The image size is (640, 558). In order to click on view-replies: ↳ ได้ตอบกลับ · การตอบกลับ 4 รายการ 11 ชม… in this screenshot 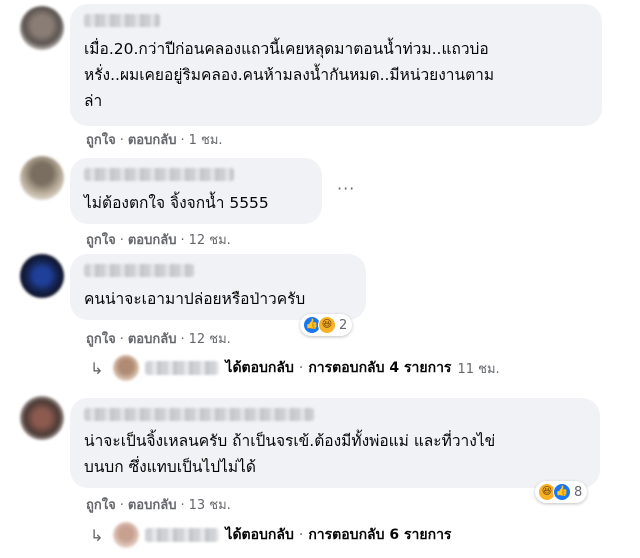, I will do `click(295, 368)`.